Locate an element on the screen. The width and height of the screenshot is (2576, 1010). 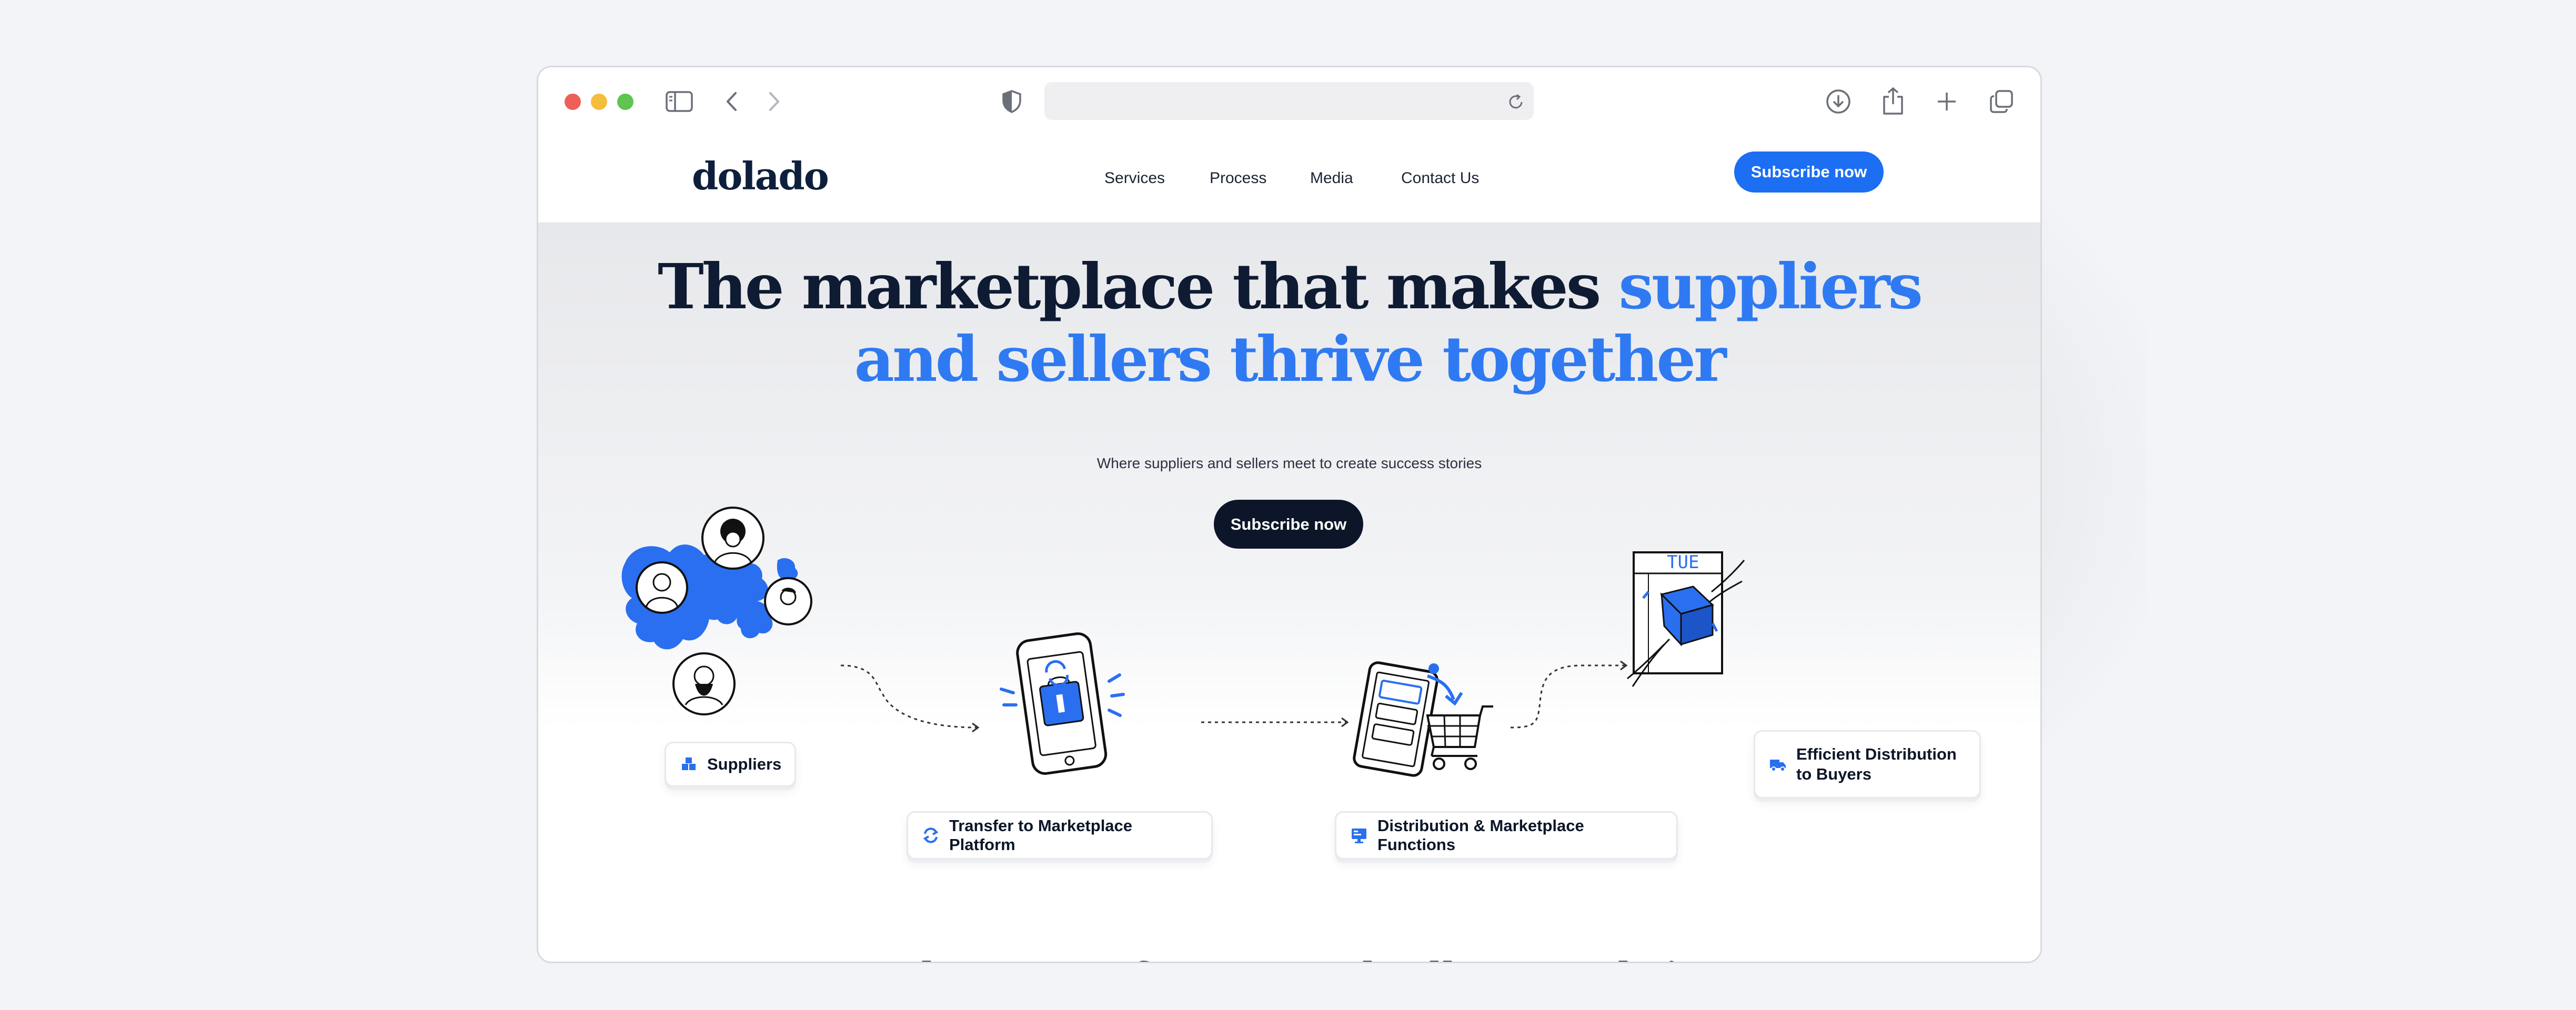
tabs-overview-icon is located at coordinates (2001, 101).